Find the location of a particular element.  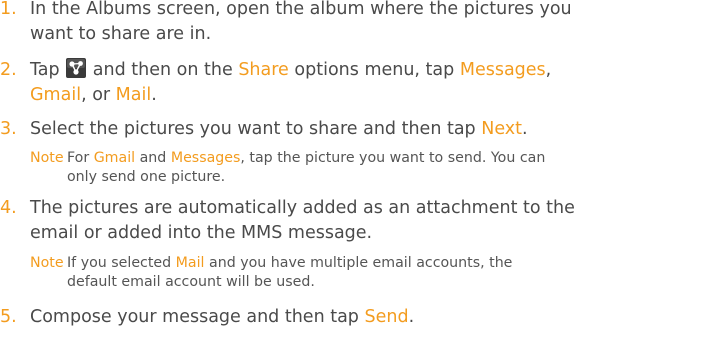

step-2-text: and then on the is located at coordinates (162, 70).